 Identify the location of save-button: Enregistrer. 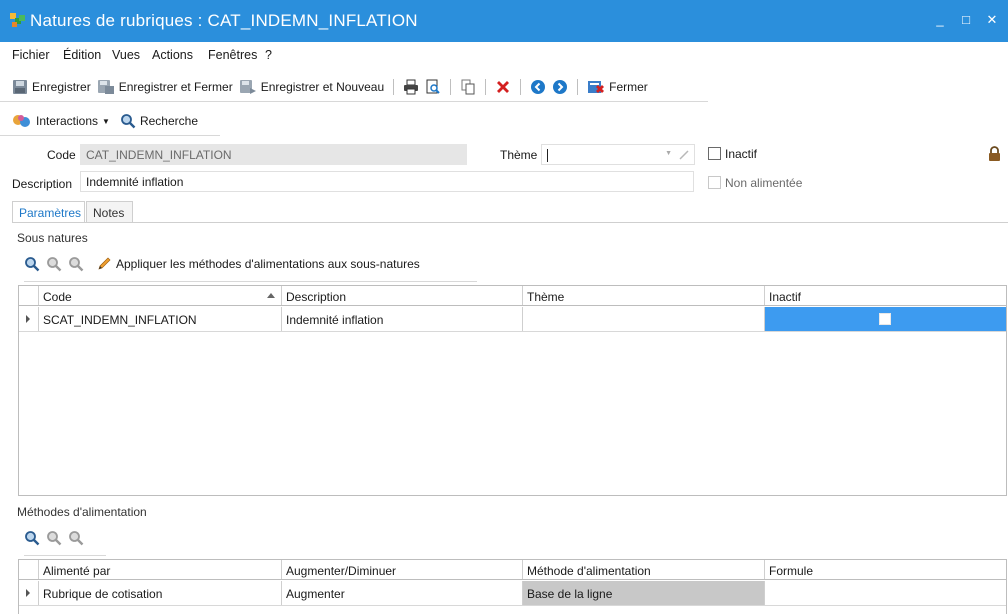
(51, 87).